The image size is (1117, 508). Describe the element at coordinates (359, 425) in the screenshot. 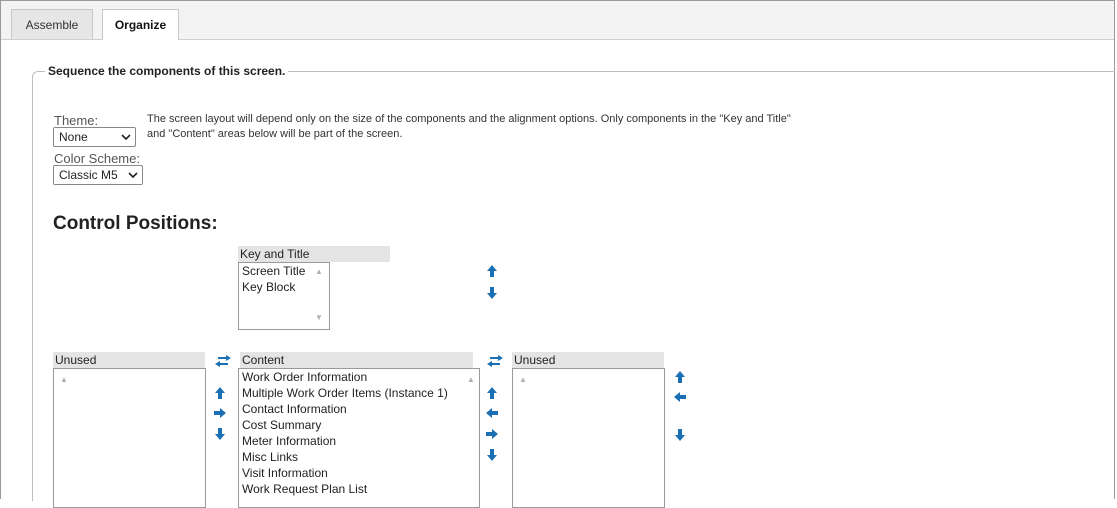

I see `list-item: Cost Summary` at that location.